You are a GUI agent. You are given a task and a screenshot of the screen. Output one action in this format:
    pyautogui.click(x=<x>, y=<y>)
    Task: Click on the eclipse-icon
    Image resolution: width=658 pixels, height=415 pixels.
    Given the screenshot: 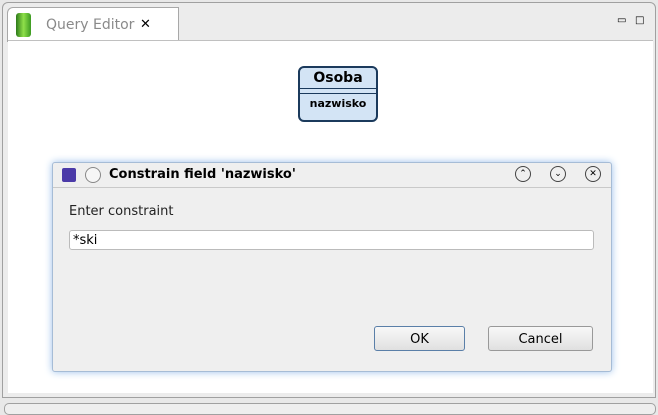 What is the action you would take?
    pyautogui.click(x=69, y=175)
    